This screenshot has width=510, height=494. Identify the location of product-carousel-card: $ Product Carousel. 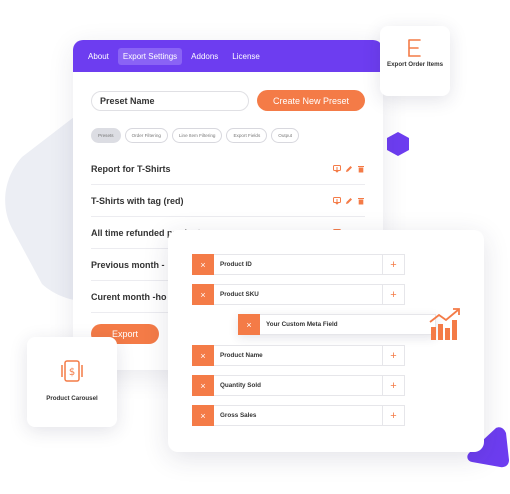
(72, 382).